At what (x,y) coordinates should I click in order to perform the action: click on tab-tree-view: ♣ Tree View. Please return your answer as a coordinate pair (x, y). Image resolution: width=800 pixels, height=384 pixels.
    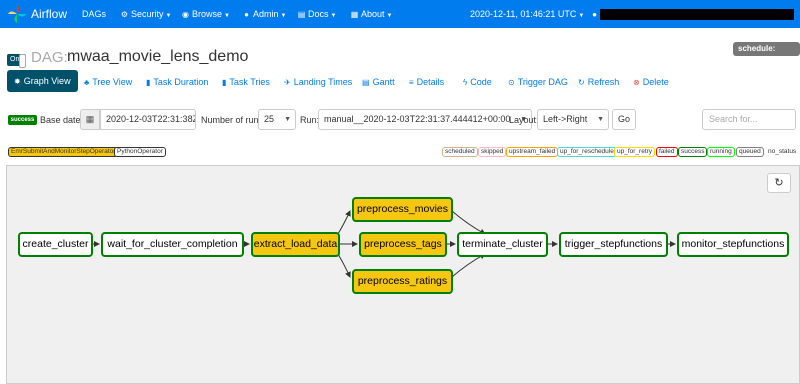
    Looking at the image, I should click on (108, 82).